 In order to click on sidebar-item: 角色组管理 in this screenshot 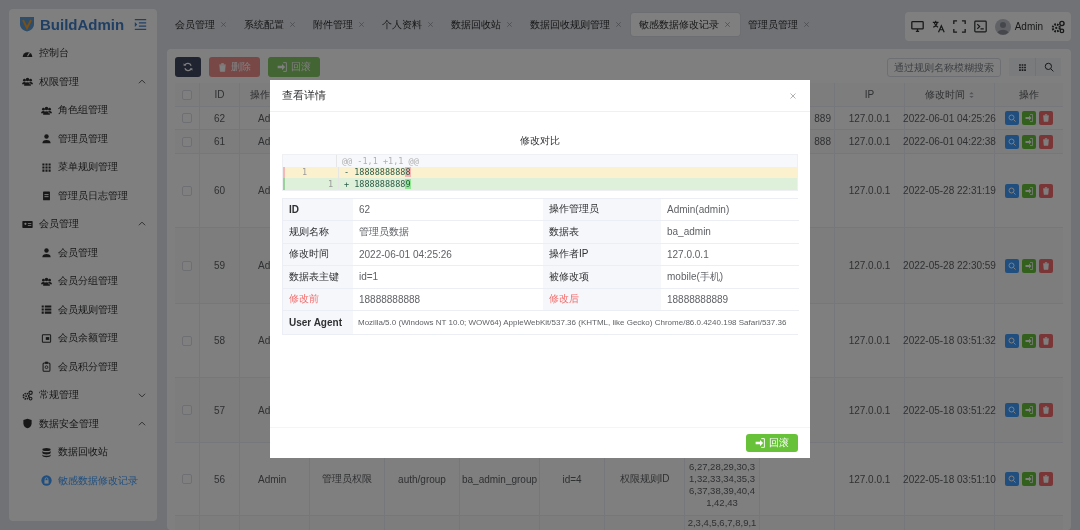, I will do `click(83, 110)`.